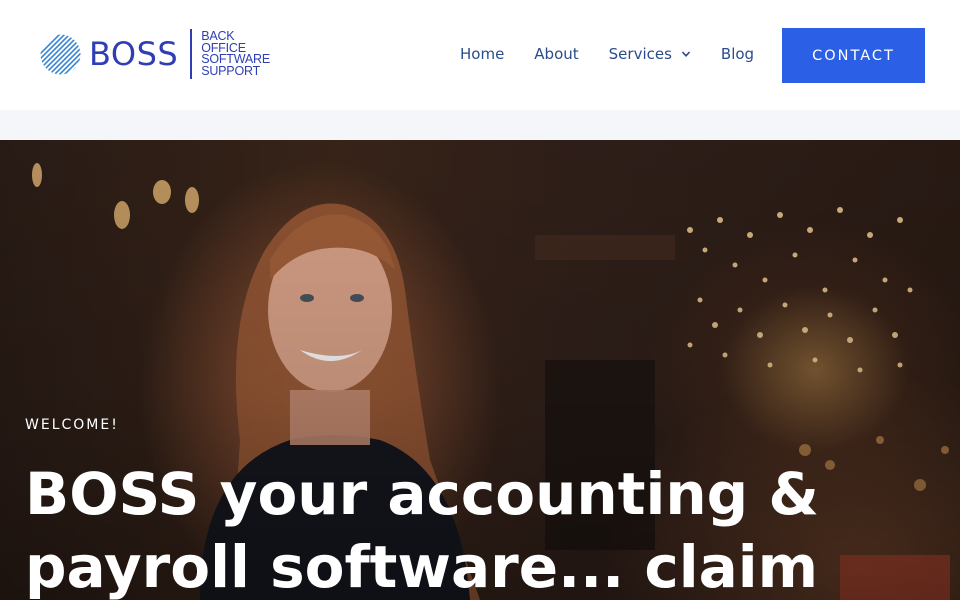 The width and height of the screenshot is (960, 600). I want to click on header-subbar, so click(480, 125).